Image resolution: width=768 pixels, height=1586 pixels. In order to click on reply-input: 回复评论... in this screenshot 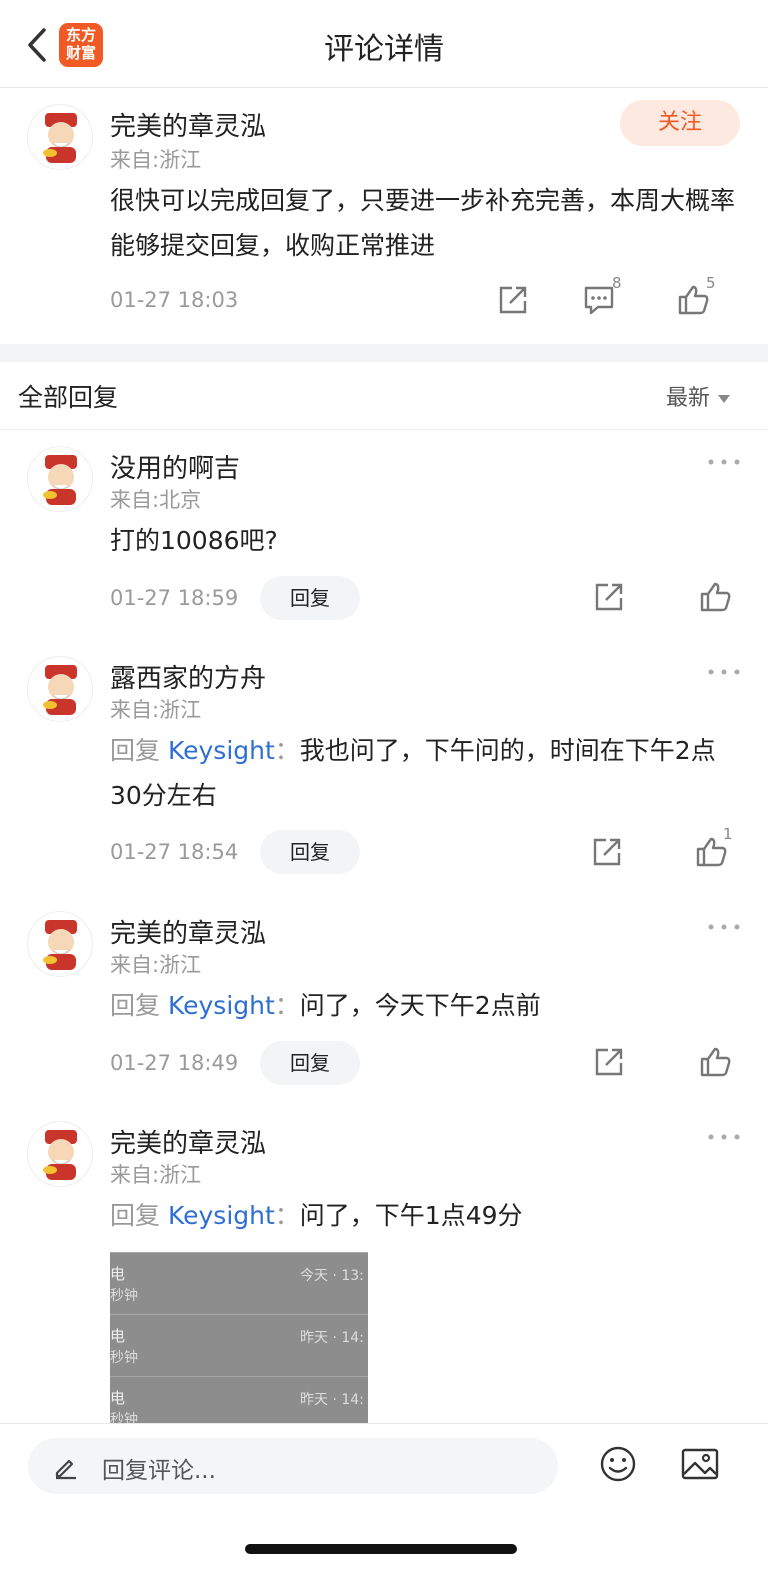, I will do `click(293, 1466)`.